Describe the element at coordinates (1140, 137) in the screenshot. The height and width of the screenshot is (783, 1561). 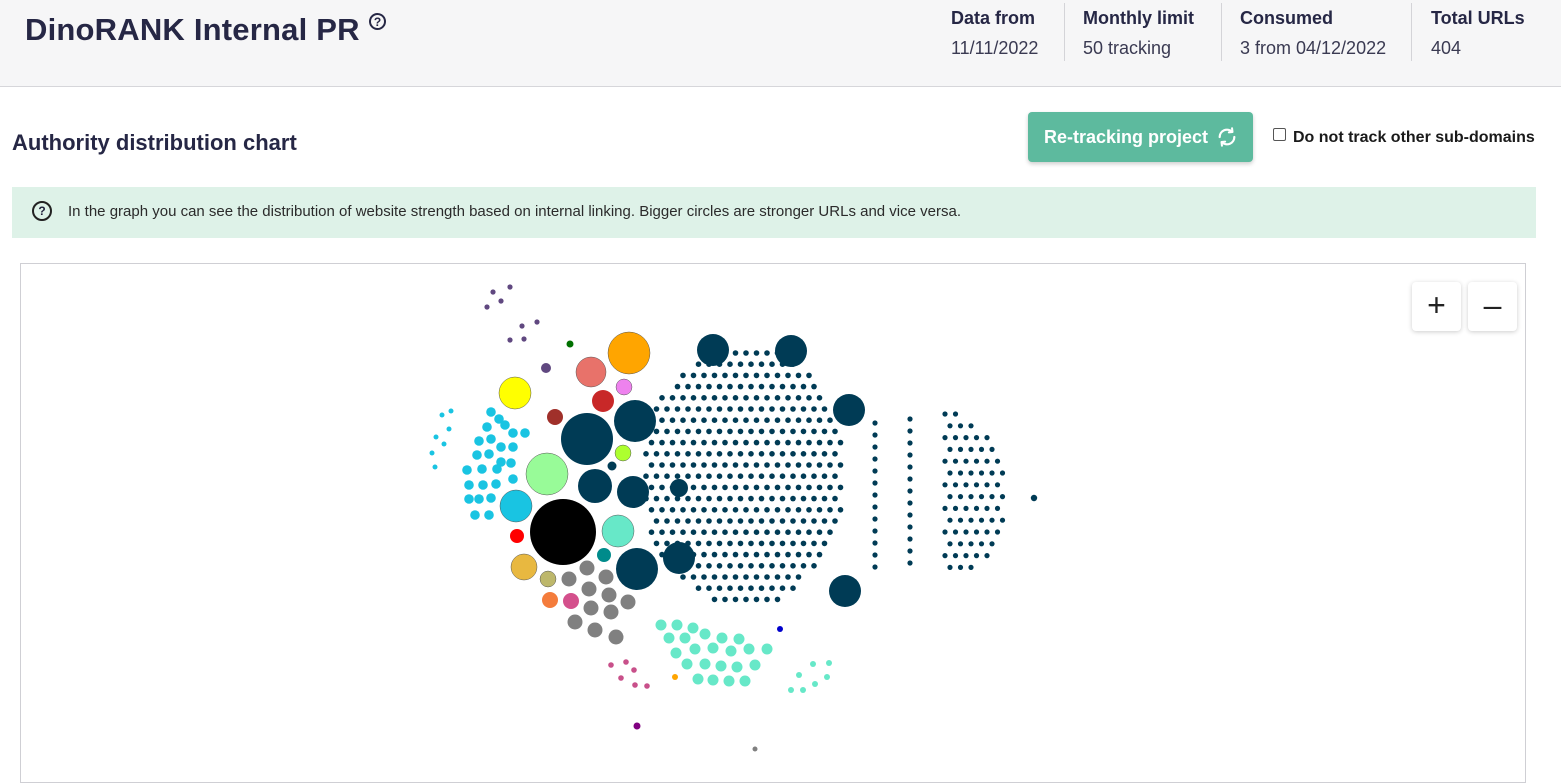
I see `retracking-project-button: Re-tracking project` at that location.